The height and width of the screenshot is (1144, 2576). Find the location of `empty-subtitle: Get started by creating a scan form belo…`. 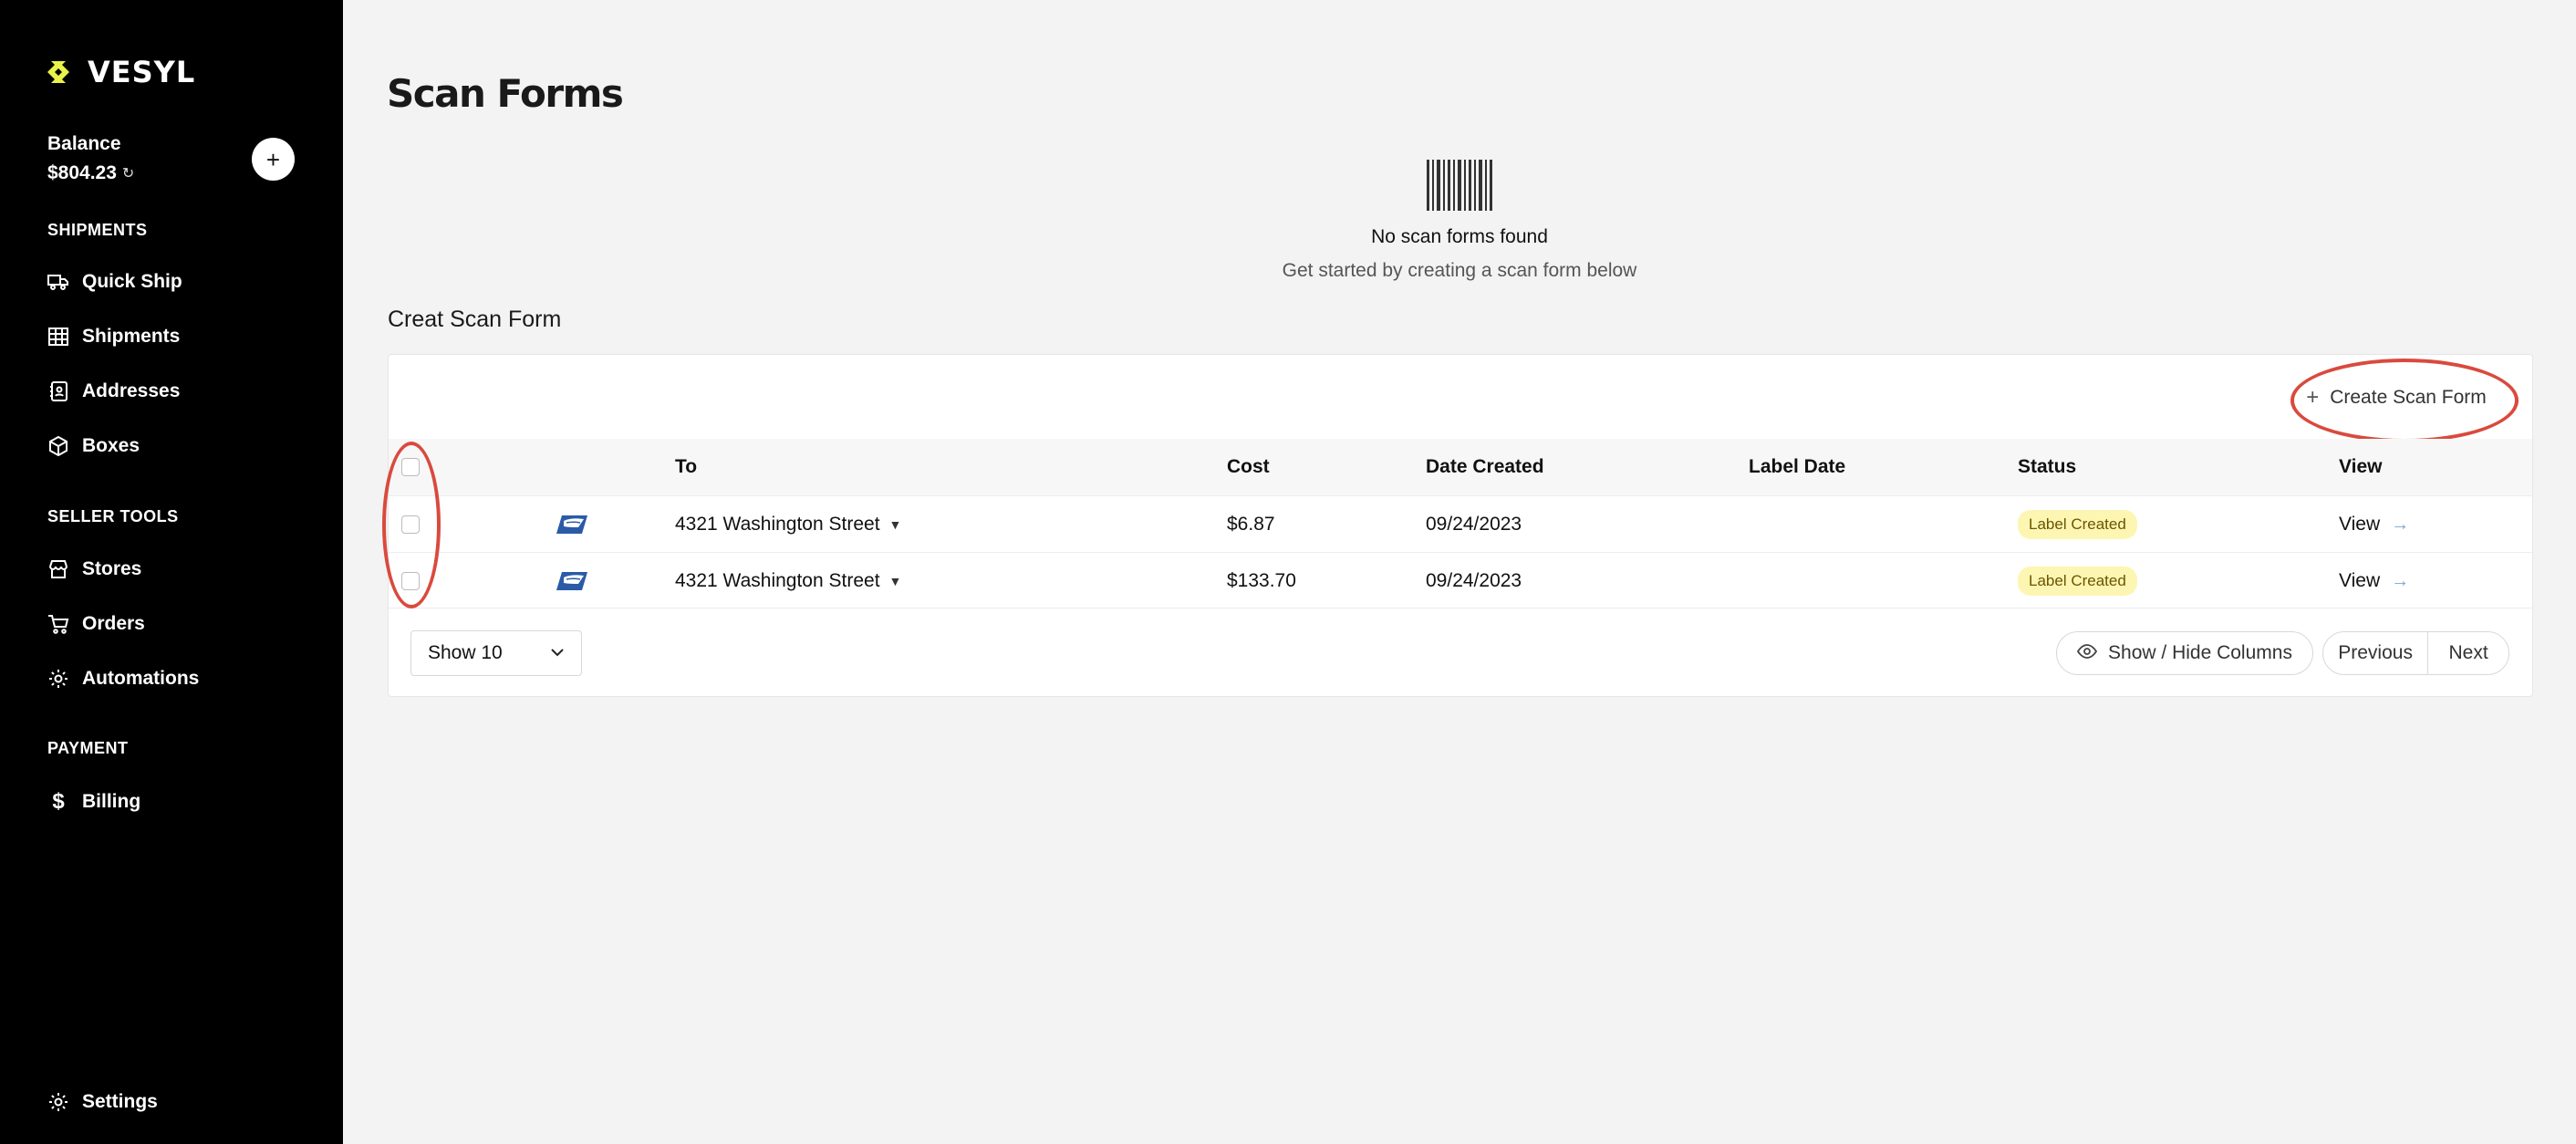

empty-subtitle: Get started by creating a scan form belo… is located at coordinates (1459, 270).